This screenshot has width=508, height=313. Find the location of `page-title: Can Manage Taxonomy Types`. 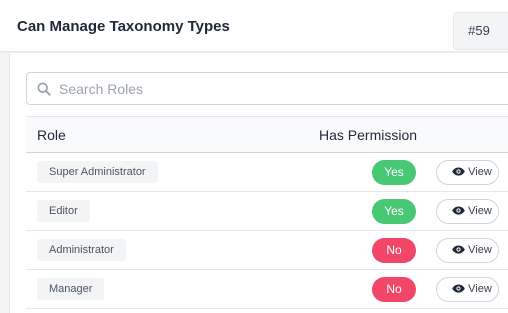

page-title: Can Manage Taxonomy Types is located at coordinates (123, 26).